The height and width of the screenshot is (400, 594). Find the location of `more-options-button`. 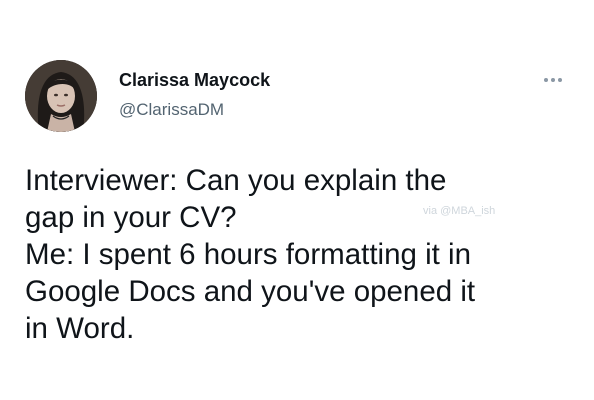

more-options-button is located at coordinates (553, 80).